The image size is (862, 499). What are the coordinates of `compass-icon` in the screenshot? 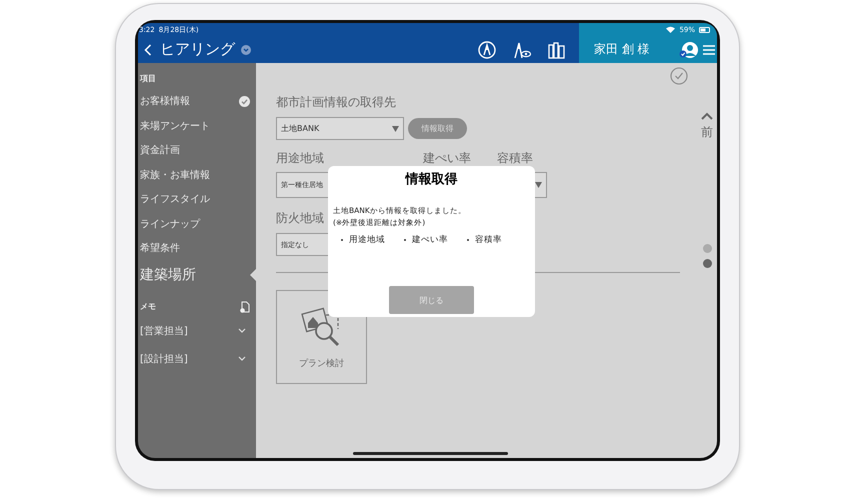 It's located at (487, 49).